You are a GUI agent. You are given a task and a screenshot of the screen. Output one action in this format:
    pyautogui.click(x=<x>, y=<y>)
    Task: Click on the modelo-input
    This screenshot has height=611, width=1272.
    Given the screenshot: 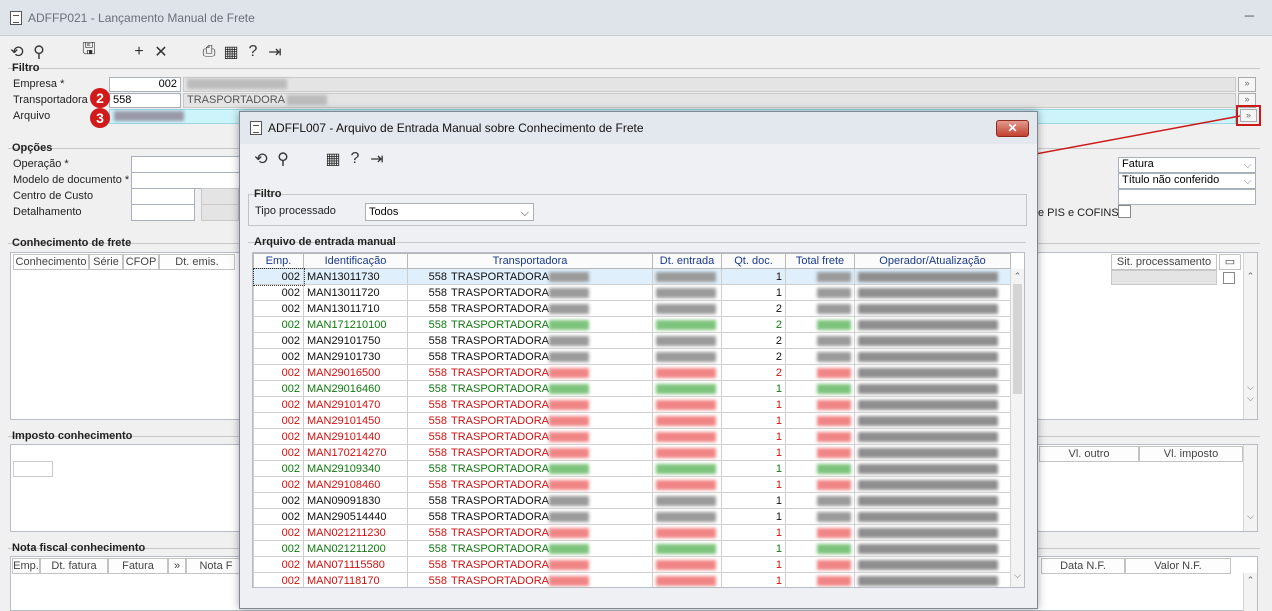 What is the action you would take?
    pyautogui.click(x=186, y=180)
    